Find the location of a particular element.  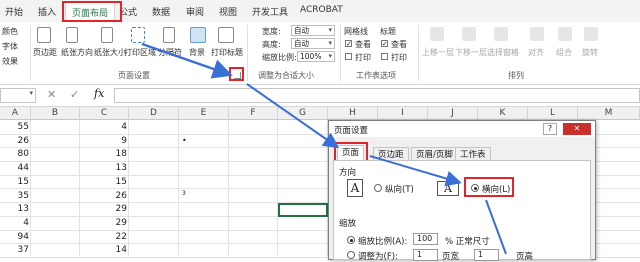

arrow-tail is located at coordinates (496, 227).